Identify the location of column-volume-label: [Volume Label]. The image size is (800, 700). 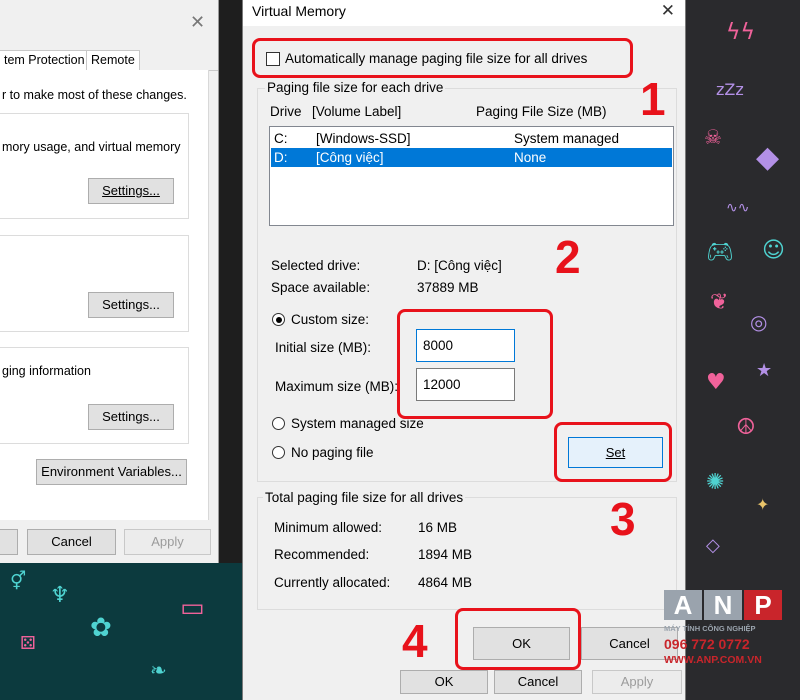
(357, 111).